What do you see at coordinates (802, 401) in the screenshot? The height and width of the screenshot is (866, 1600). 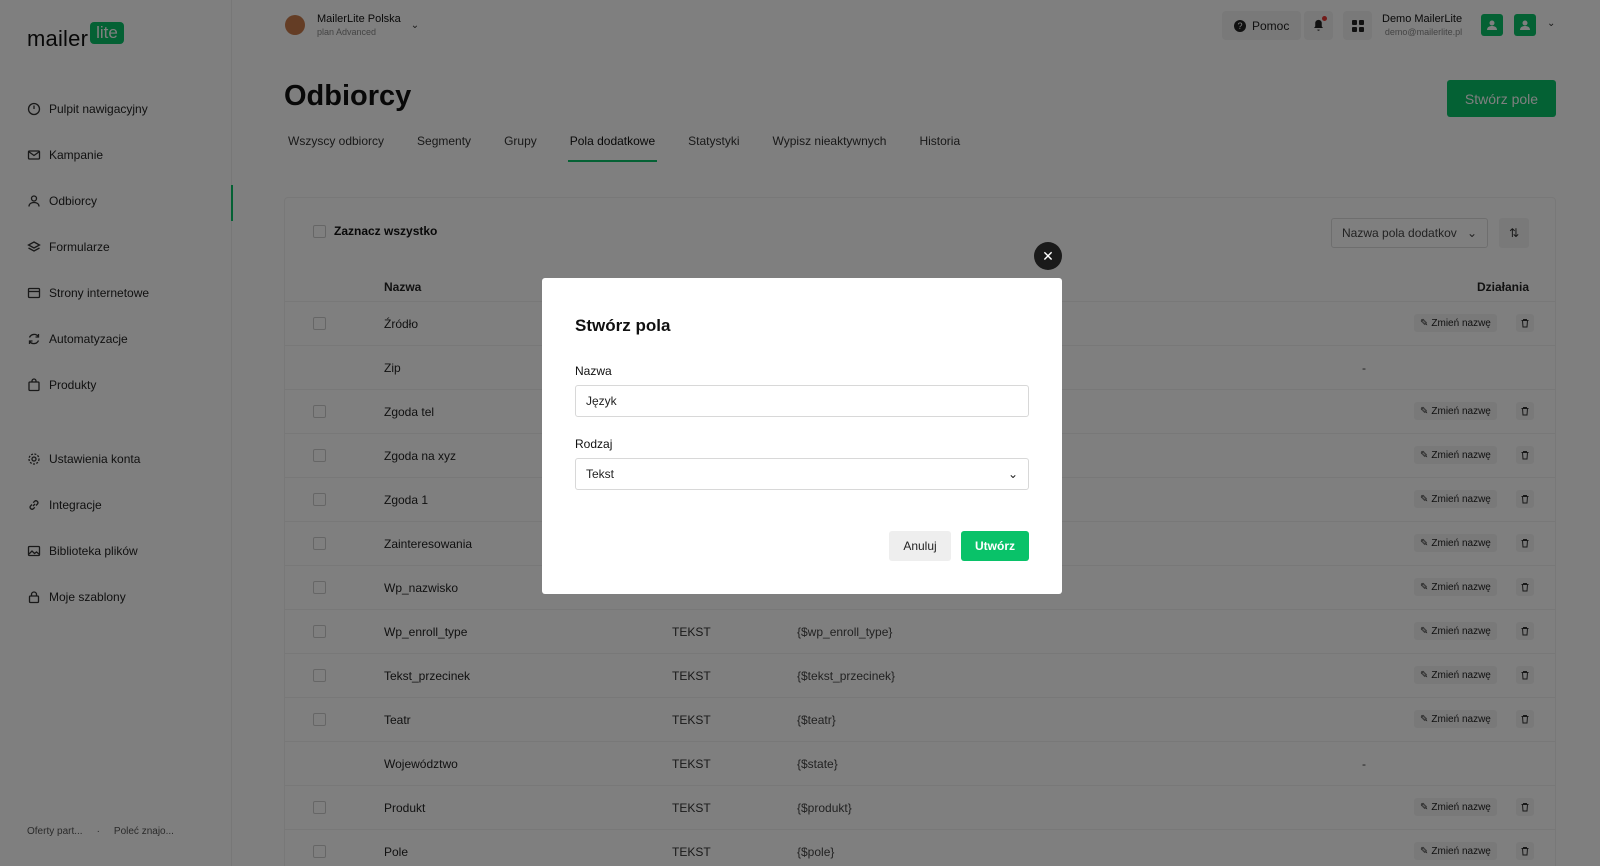 I see `name-input` at bounding box center [802, 401].